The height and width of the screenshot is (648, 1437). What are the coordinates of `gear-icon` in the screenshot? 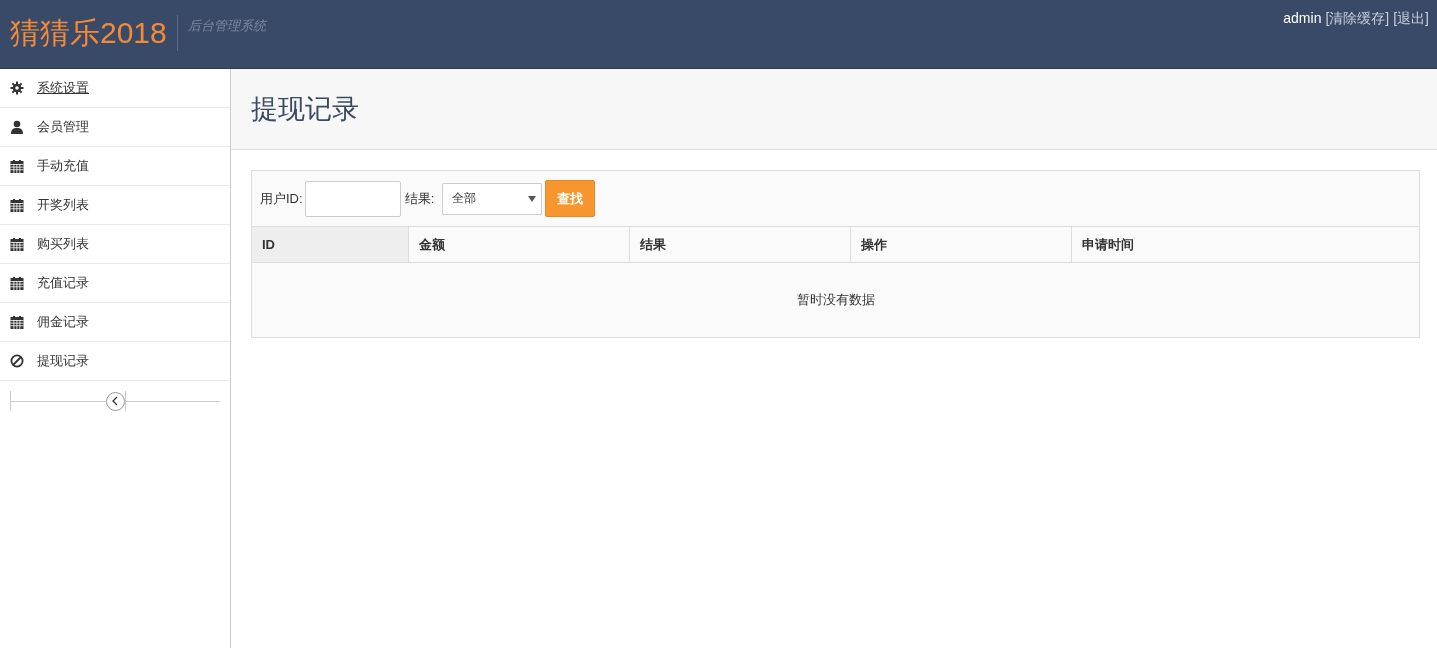 It's located at (17, 88).